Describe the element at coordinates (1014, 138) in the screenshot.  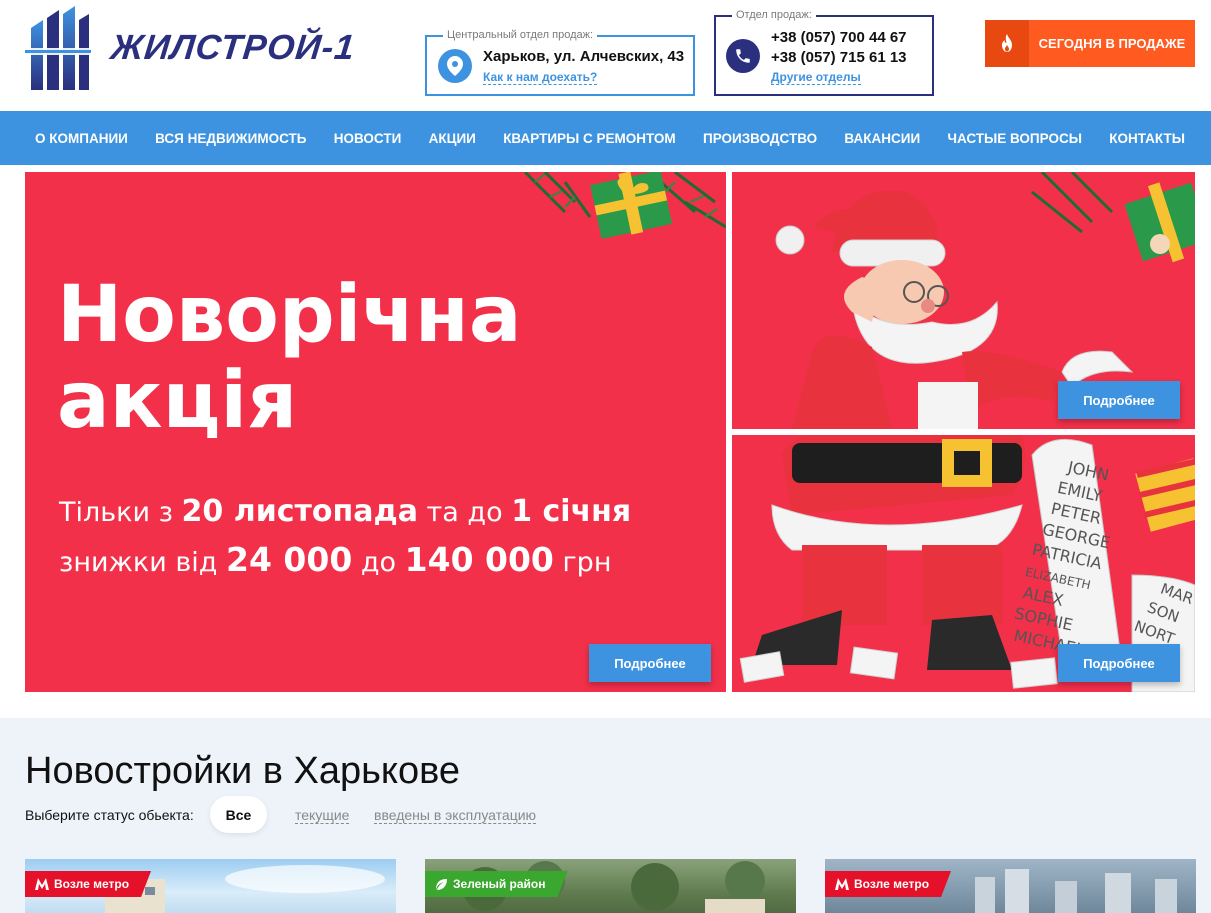
I see `nav-item-faq: ЧАСТЫЕ ВОПРОСЫ` at that location.